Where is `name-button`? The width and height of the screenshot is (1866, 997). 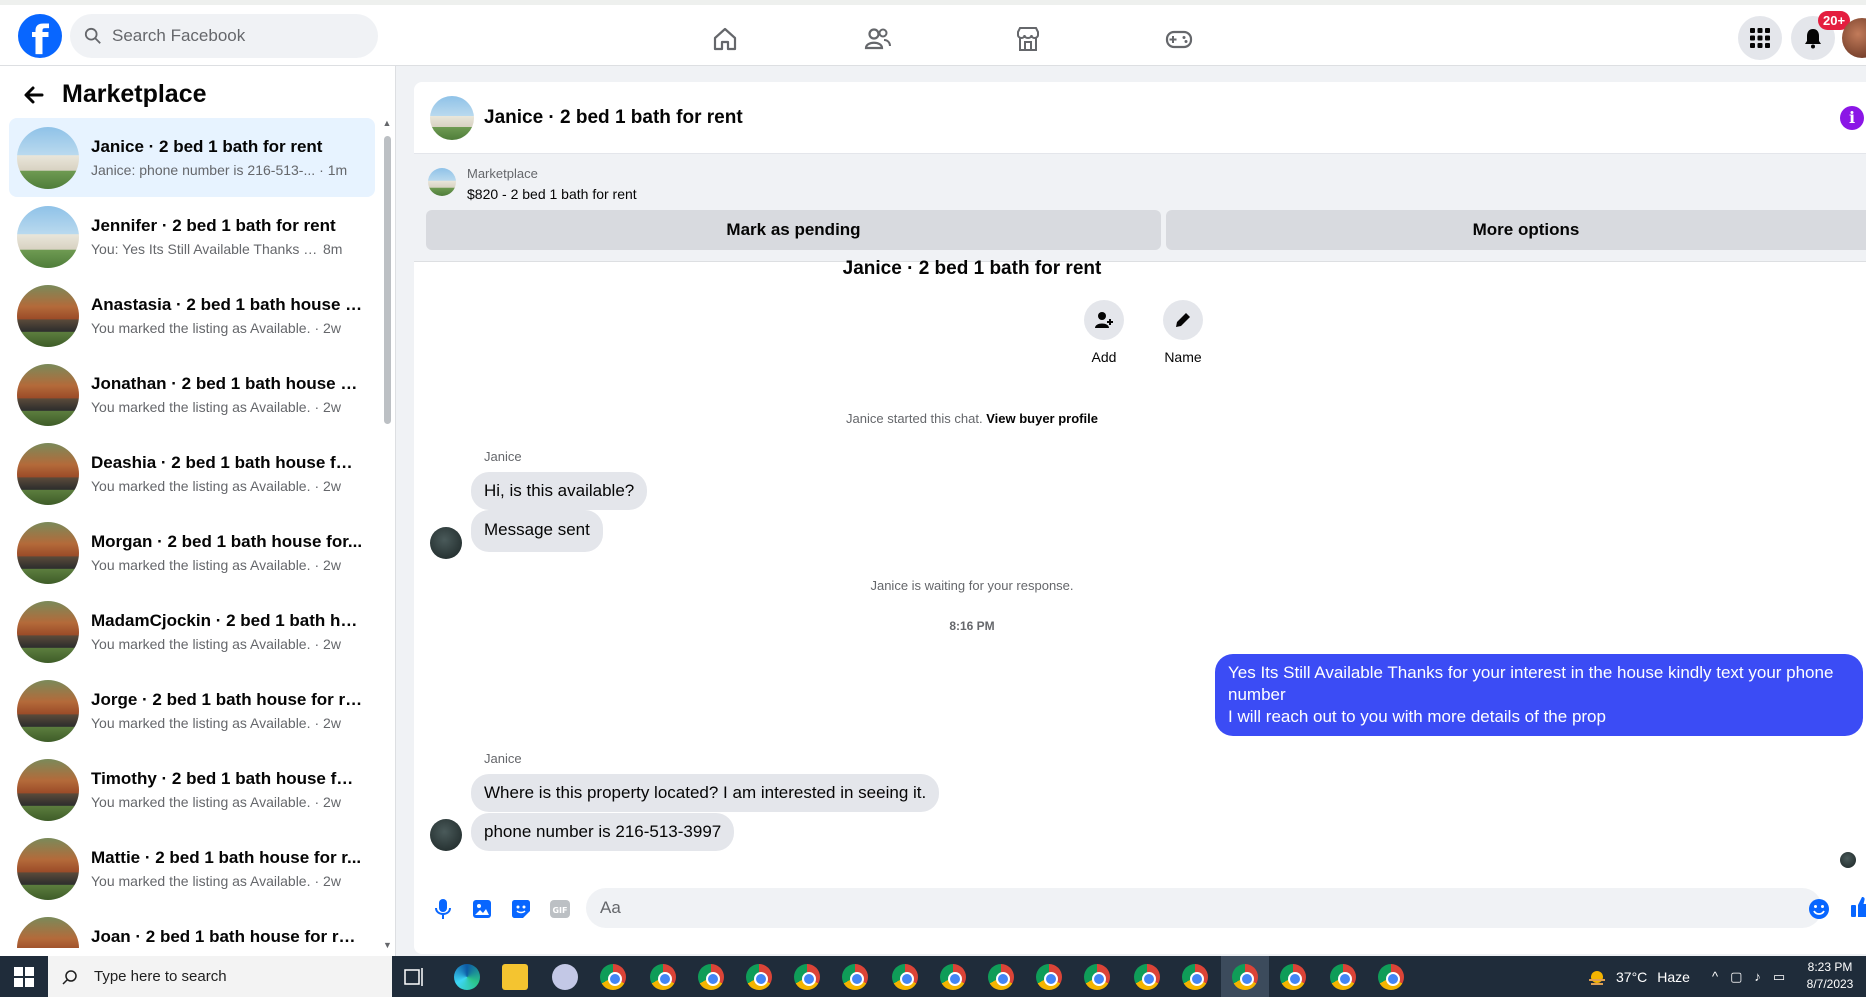 name-button is located at coordinates (1183, 320).